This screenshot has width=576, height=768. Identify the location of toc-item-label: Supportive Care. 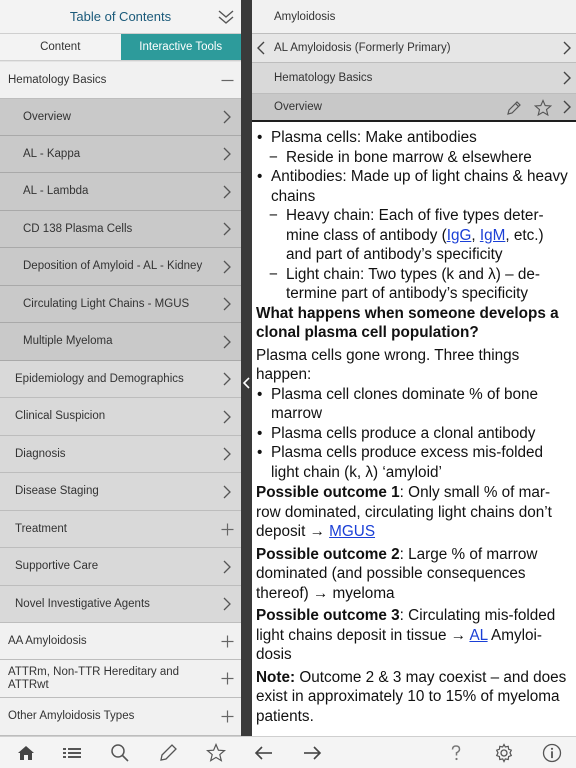
(57, 566).